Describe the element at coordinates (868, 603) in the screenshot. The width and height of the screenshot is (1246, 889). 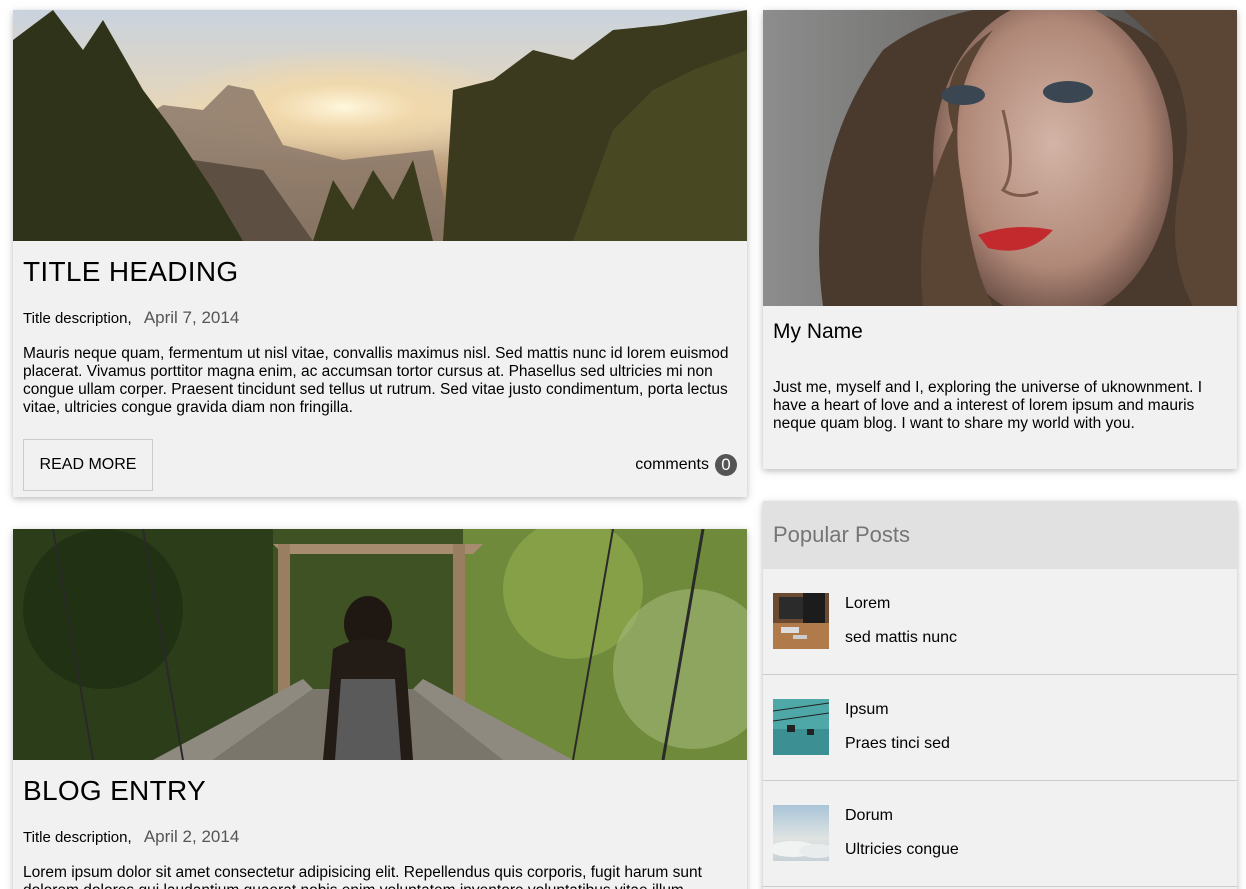
I see `popular-post-title: Lorem` at that location.